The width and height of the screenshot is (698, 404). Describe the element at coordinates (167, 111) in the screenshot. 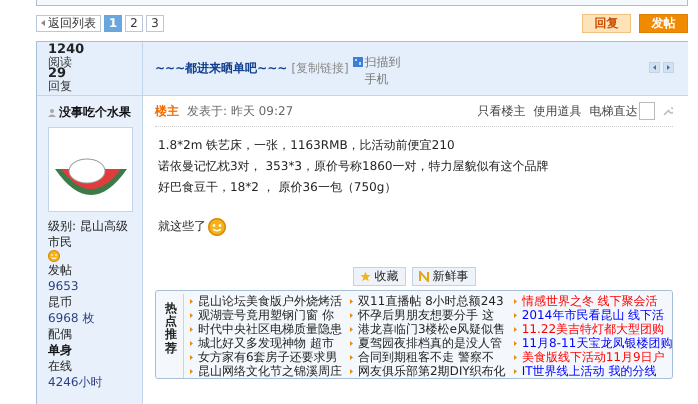

I see `op-label: 楼主` at that location.